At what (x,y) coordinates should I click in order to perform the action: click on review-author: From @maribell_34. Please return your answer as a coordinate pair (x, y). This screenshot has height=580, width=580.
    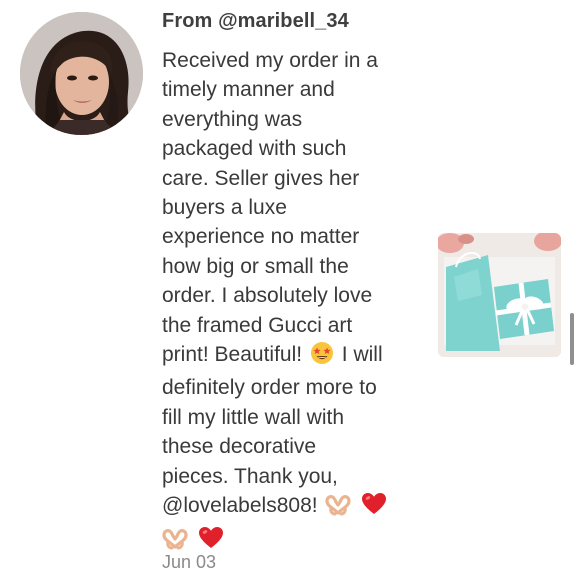
    Looking at the image, I should click on (255, 21).